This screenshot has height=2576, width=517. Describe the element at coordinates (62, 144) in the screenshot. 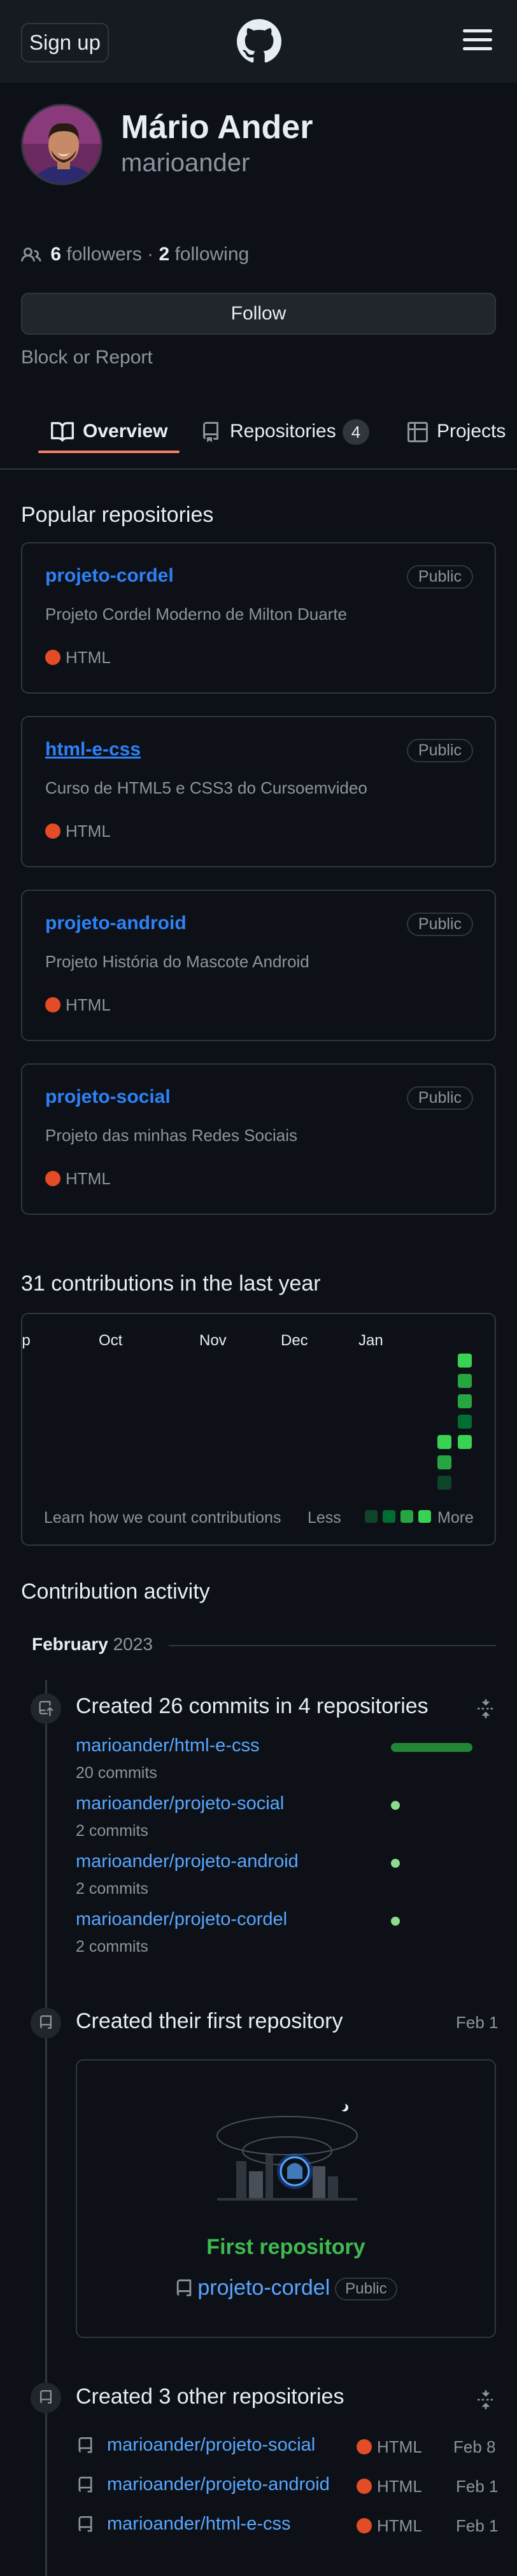

I see `avatar` at that location.